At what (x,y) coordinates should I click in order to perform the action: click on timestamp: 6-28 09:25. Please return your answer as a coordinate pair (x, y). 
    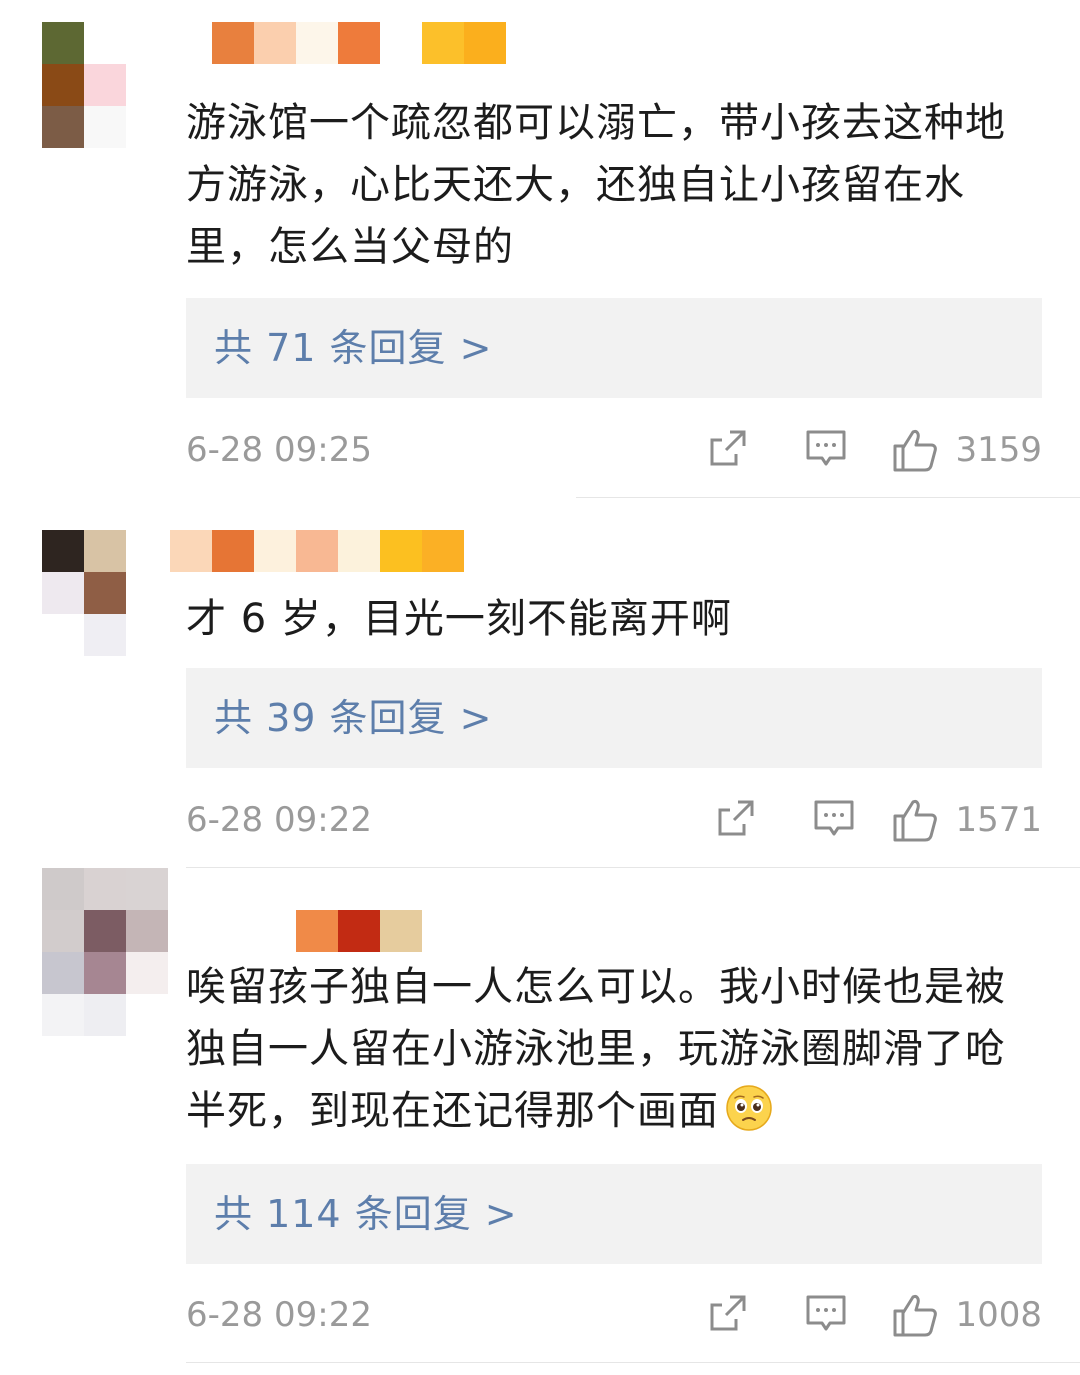
    Looking at the image, I should click on (279, 450).